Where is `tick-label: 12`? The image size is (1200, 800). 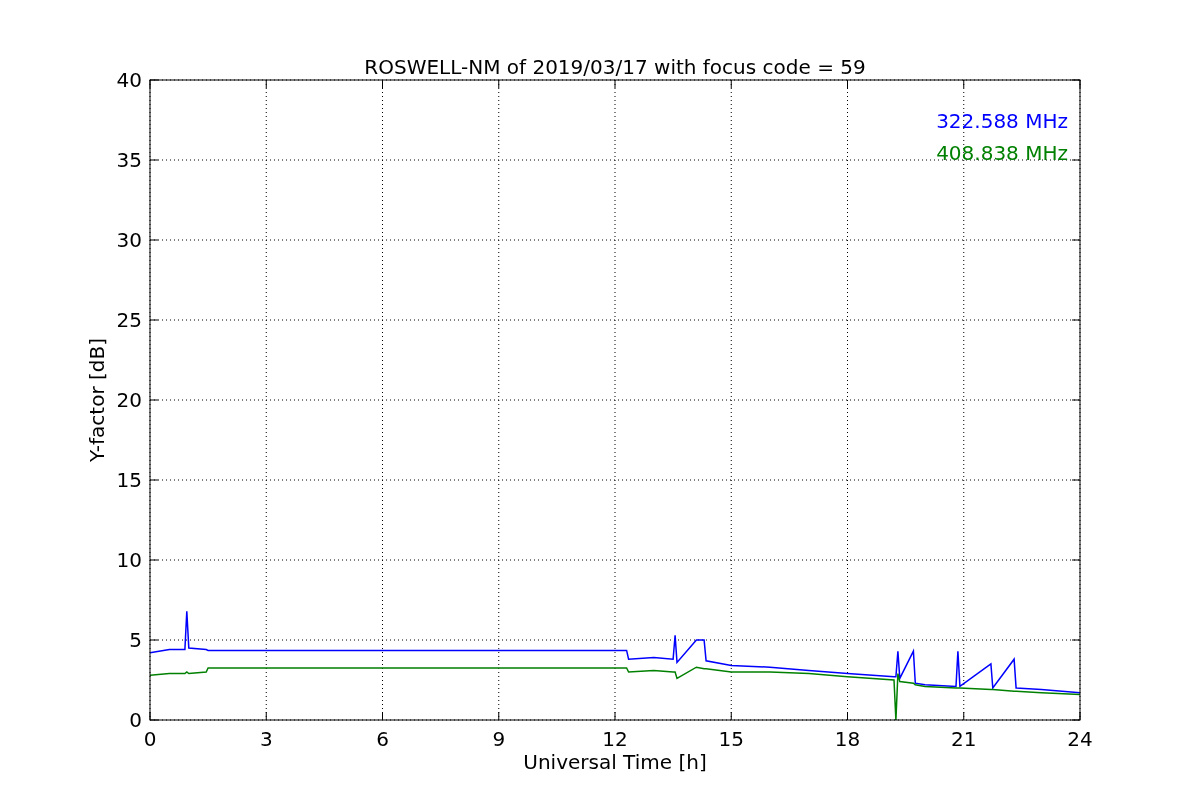 tick-label: 12 is located at coordinates (615, 739).